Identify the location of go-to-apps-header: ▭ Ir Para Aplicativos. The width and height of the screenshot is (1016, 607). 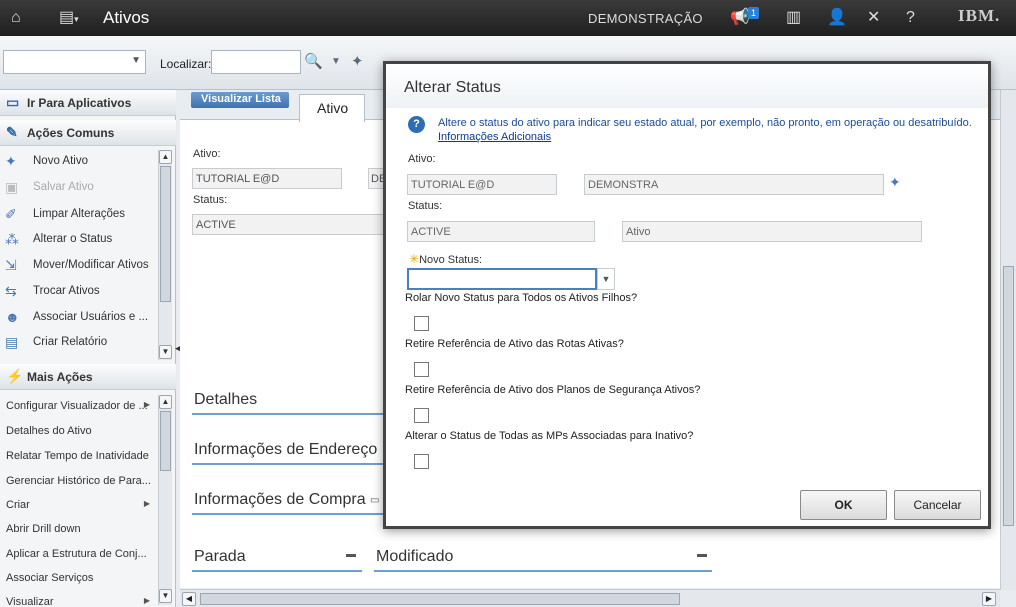
(88, 103).